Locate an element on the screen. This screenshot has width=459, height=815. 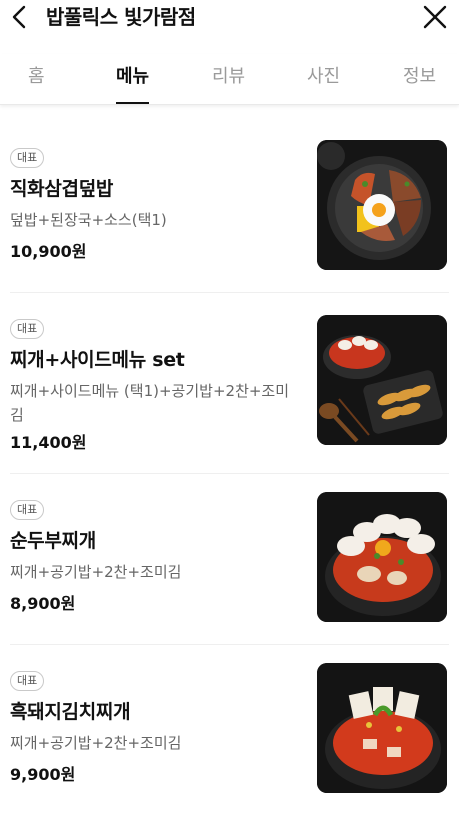
close-button is located at coordinates (435, 17).